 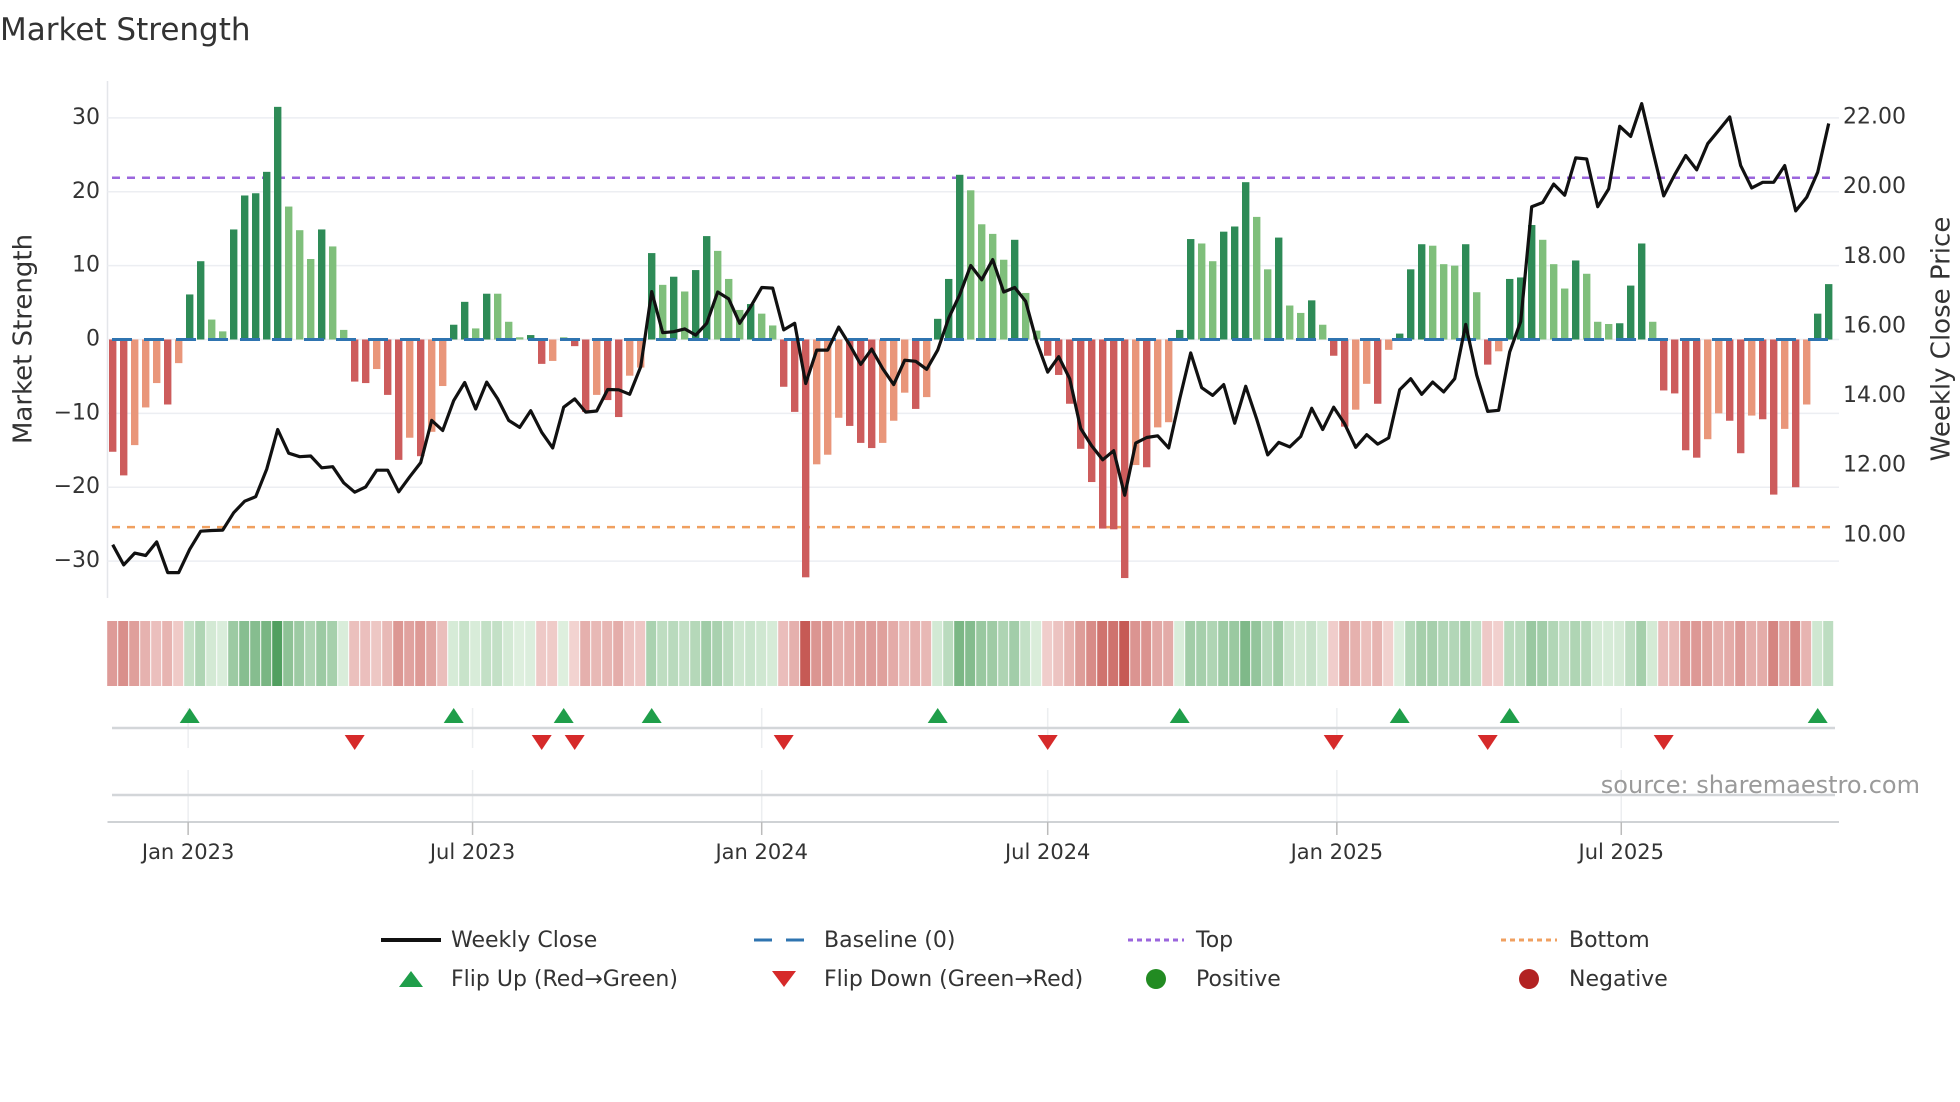 What do you see at coordinates (1874, 534) in the screenshot?
I see `y2-tick-label: 10.00` at bounding box center [1874, 534].